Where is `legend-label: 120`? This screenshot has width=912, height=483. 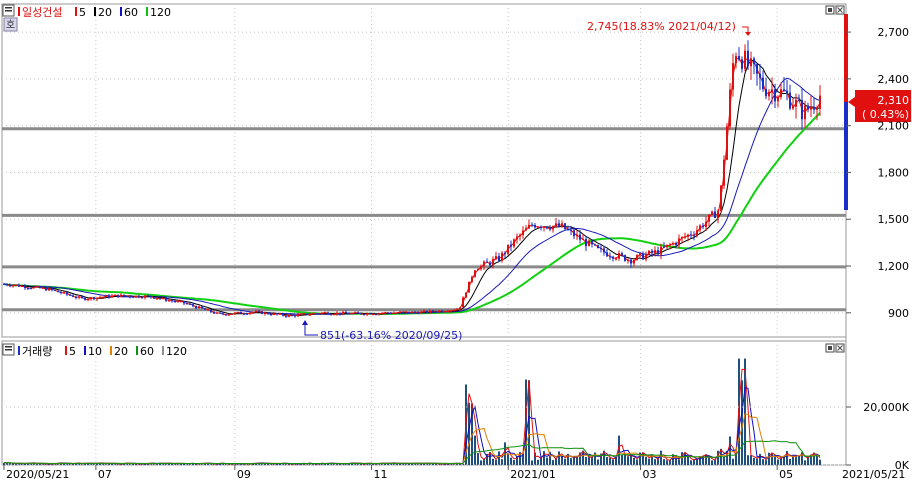 legend-label: 120 is located at coordinates (176, 351).